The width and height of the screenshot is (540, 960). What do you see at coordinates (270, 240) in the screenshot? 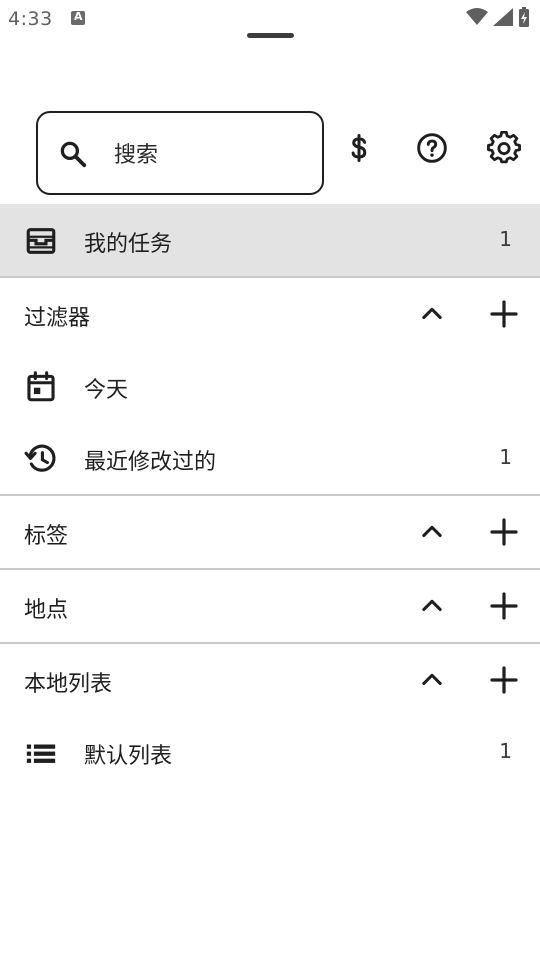
I see `my-tasks-row: 我的任务 1` at bounding box center [270, 240].